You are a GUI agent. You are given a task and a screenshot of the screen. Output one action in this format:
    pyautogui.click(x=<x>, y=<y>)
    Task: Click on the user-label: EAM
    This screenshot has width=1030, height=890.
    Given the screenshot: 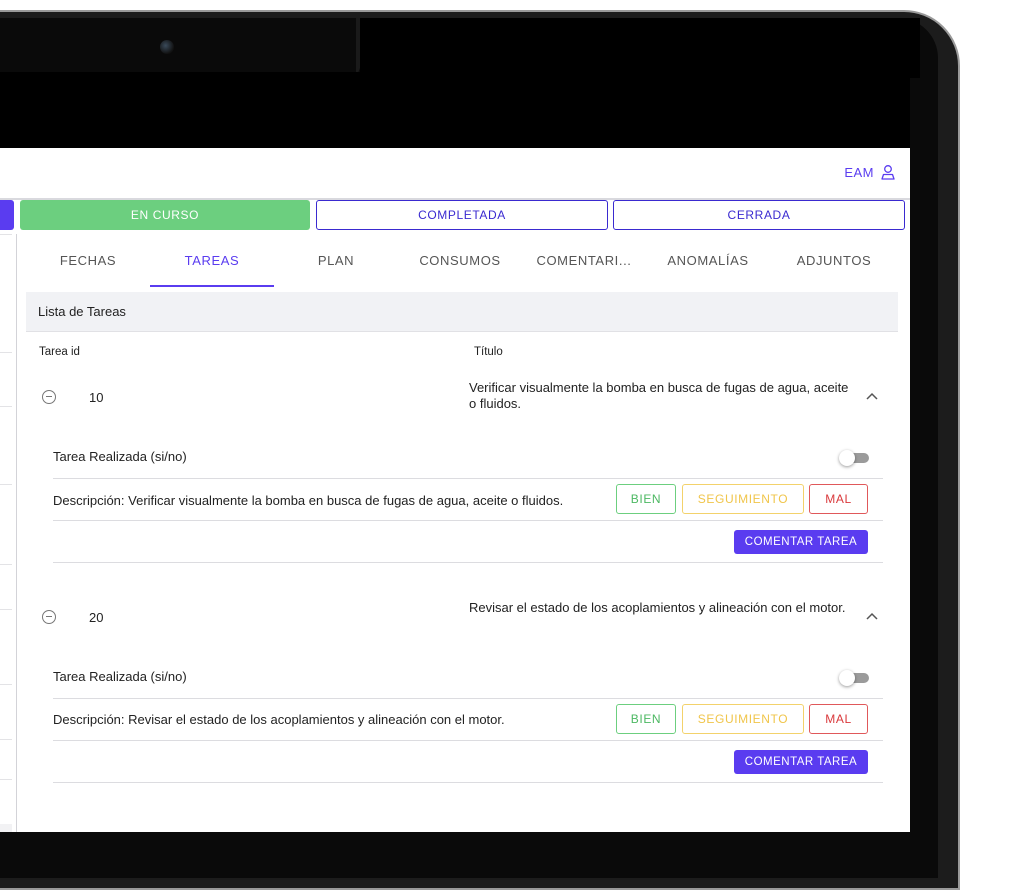 What is the action you would take?
    pyautogui.click(x=859, y=172)
    